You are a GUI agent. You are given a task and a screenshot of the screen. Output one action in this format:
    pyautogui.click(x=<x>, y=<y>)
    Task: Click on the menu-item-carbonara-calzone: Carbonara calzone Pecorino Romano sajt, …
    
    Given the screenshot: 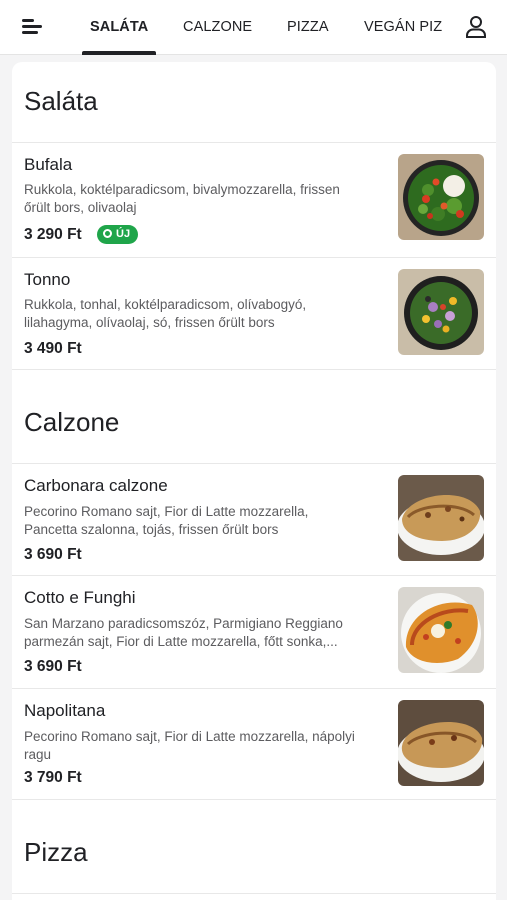 What is the action you would take?
    pyautogui.click(x=254, y=519)
    